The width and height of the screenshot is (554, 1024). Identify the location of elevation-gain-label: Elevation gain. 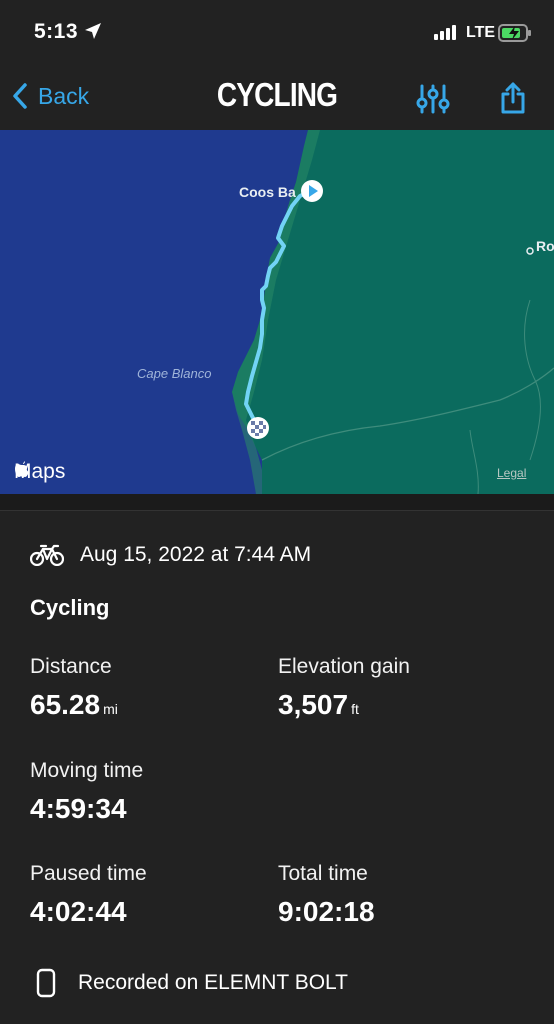
(344, 666).